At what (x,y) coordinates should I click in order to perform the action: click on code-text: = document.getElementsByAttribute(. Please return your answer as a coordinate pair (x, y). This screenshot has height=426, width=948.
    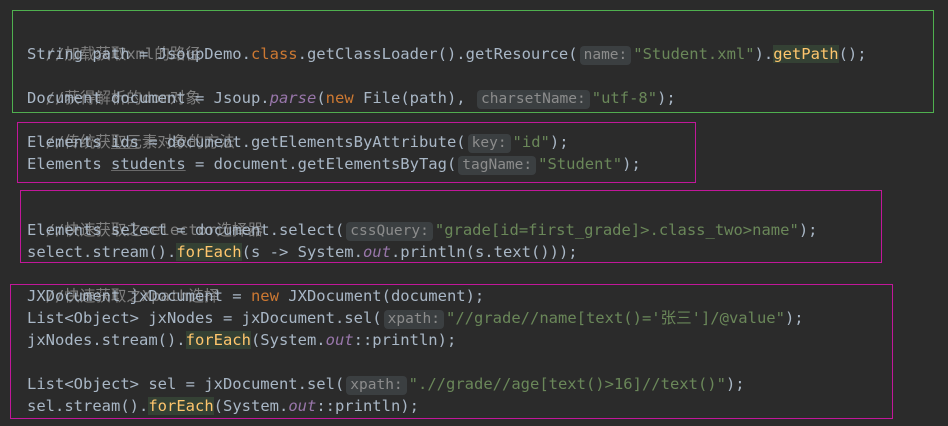
    Looking at the image, I should click on (302, 142).